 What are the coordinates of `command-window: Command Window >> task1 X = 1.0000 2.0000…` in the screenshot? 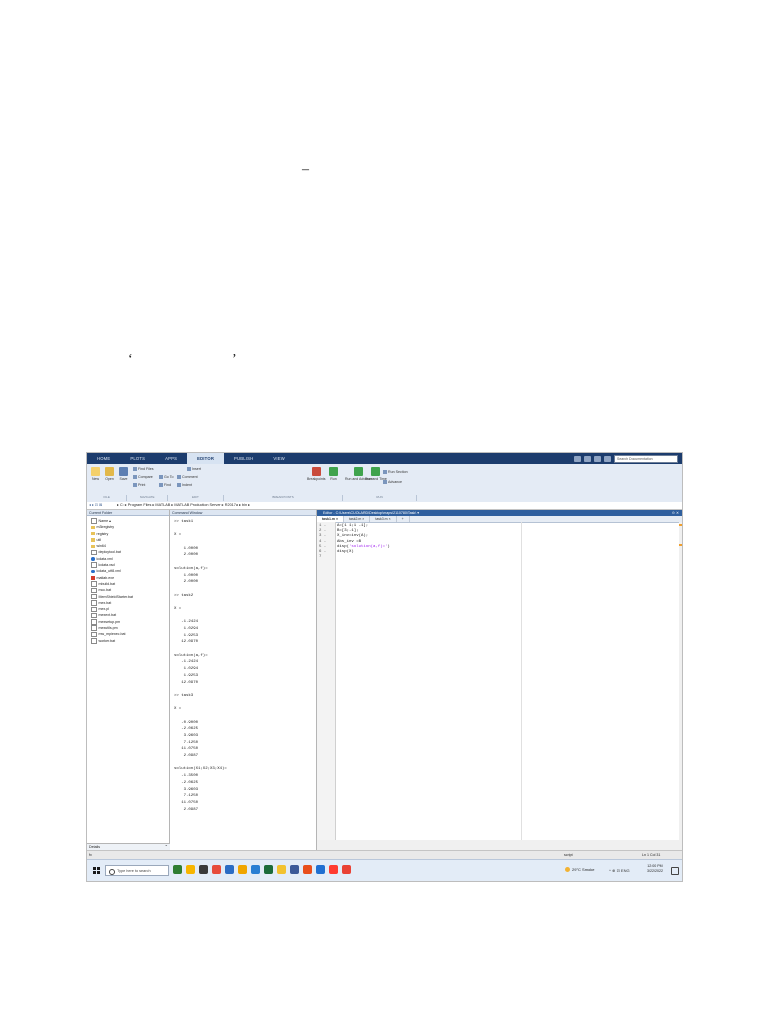 It's located at (243, 680).